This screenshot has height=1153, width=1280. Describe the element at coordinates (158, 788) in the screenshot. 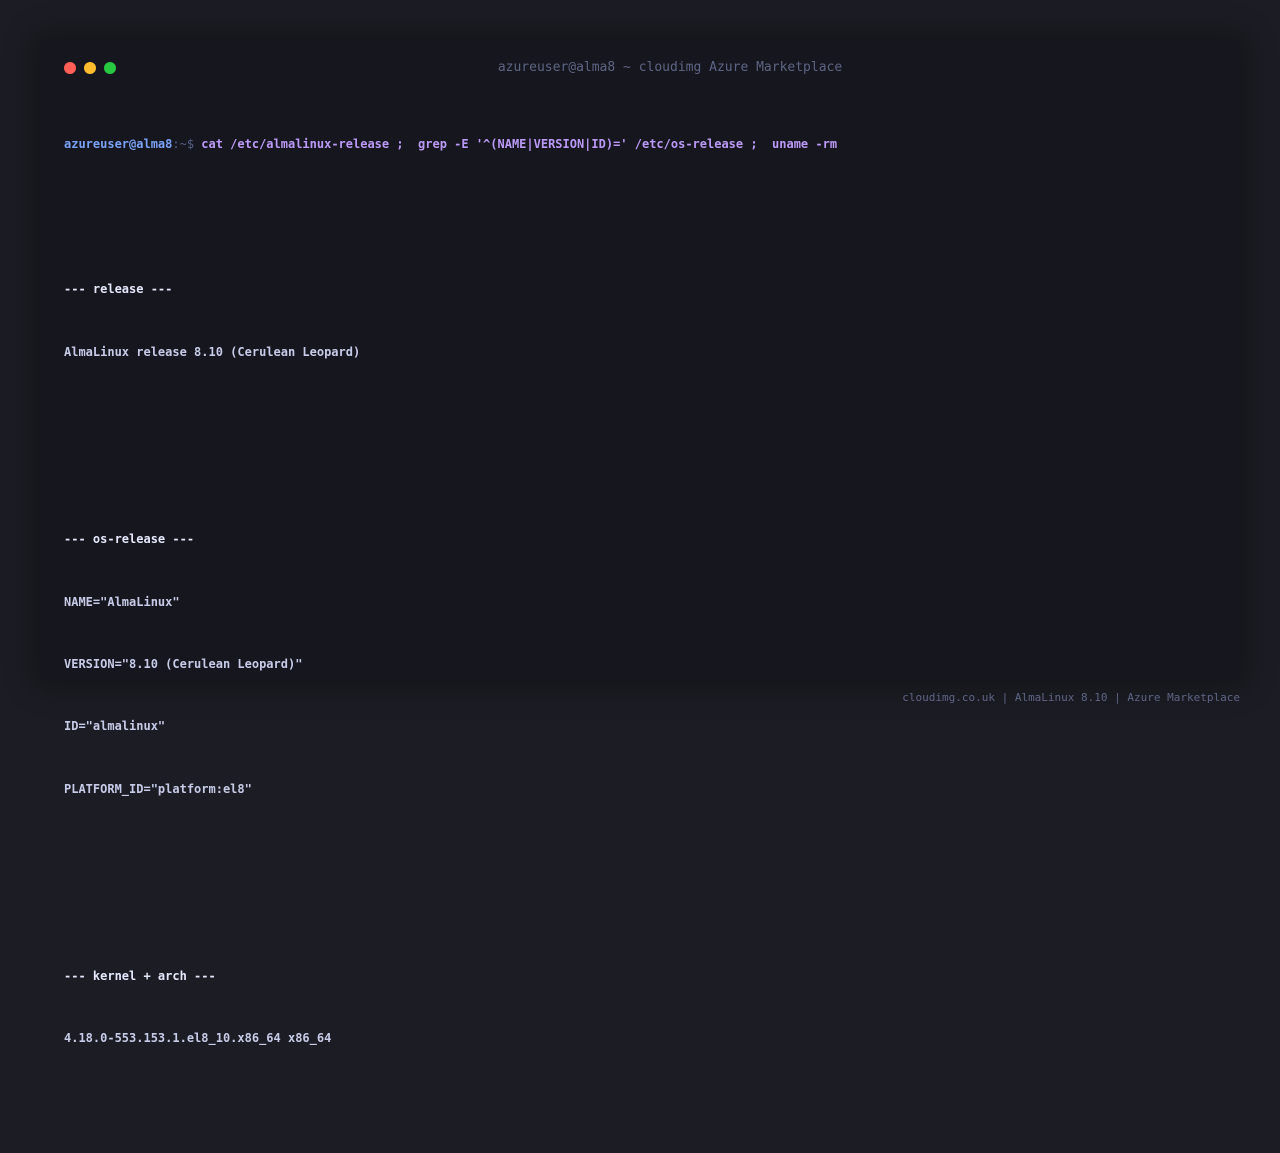

I see `os-release-platform-line: PLATFORM_ID="platform:el8"` at that location.